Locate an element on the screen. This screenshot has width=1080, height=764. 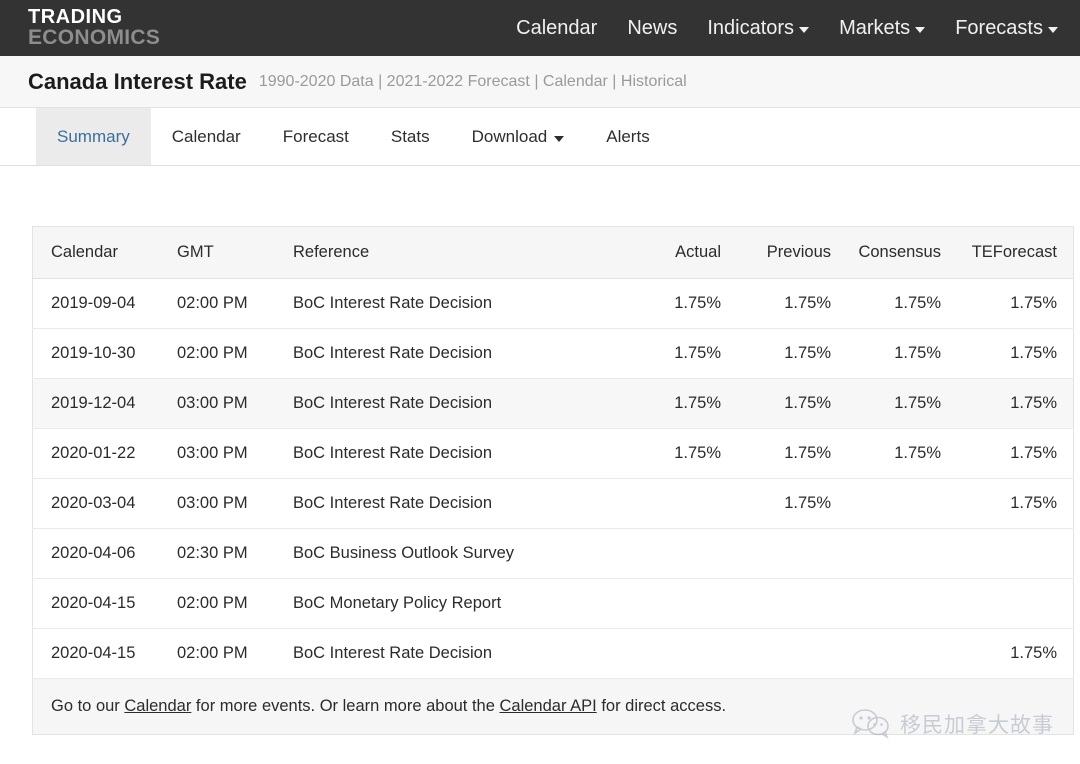
logo-line-economics: ECONOMICS is located at coordinates (94, 38).